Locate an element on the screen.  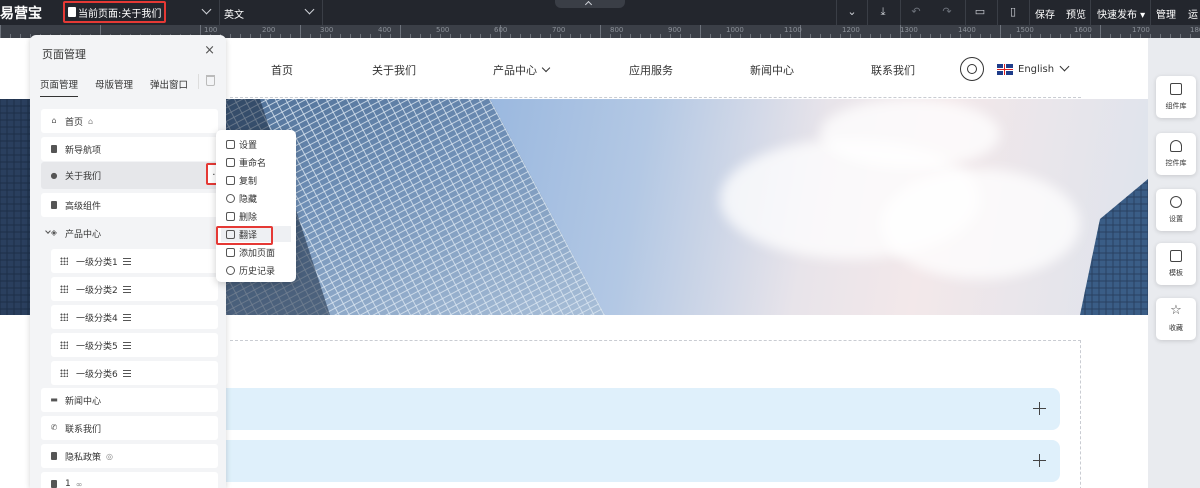
page-node-category-2: 一级分类2 is located at coordinates (134, 289).